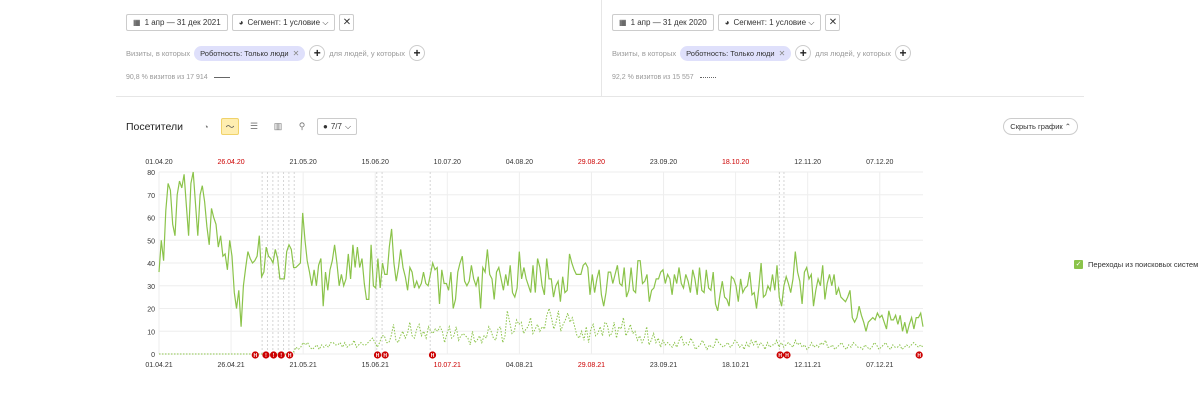 The image size is (1200, 400). Describe the element at coordinates (303, 162) in the screenshot. I see `top-x-tick-label: 21.05.20` at that location.